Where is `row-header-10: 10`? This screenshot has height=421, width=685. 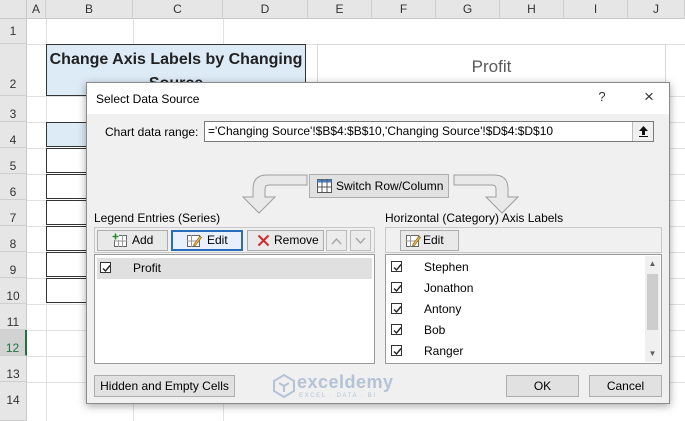 row-header-10: 10 is located at coordinates (13, 291).